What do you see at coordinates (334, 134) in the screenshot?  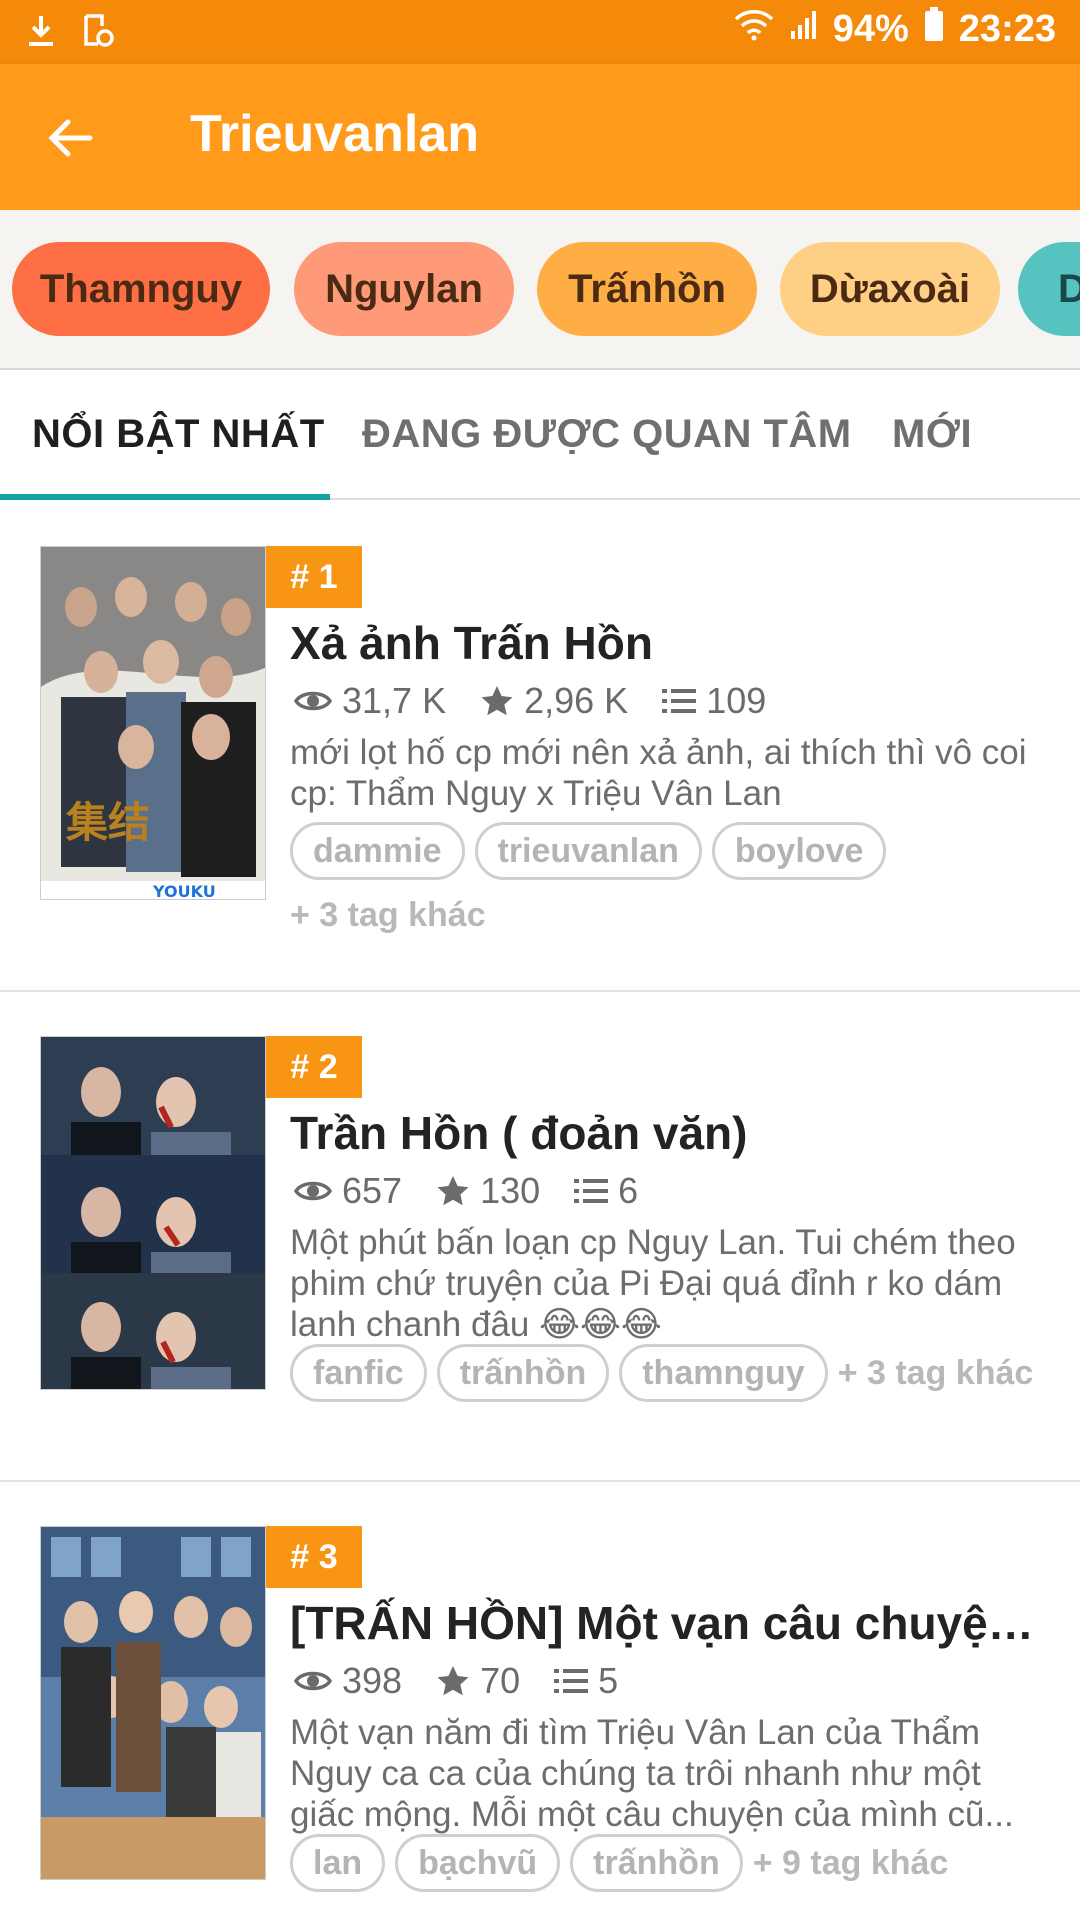 I see `page-title: Trieuvanlan` at bounding box center [334, 134].